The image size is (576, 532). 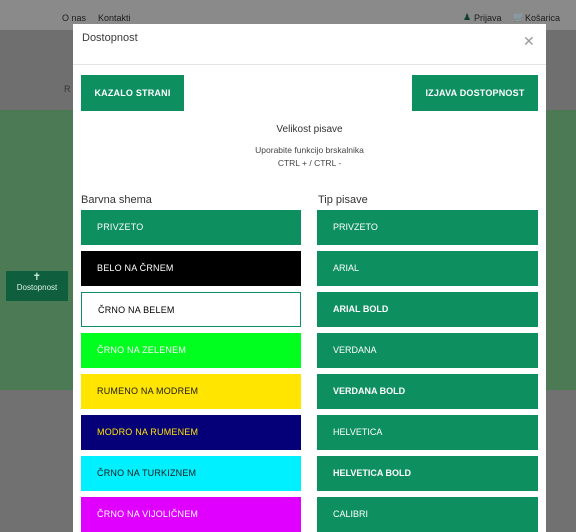 What do you see at coordinates (309, 44) in the screenshot?
I see `modal-header: Dostopnost ✕` at bounding box center [309, 44].